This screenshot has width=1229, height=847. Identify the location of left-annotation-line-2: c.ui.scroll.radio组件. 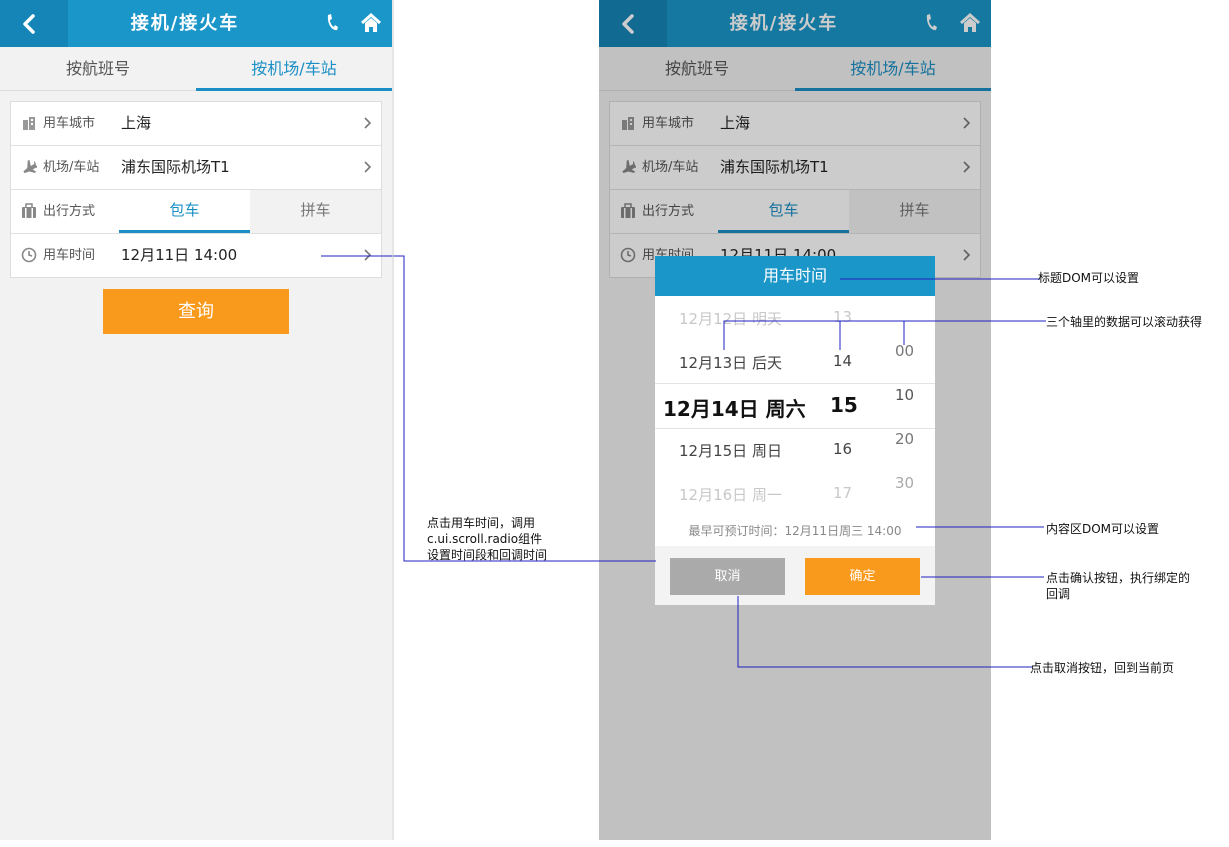
(485, 539).